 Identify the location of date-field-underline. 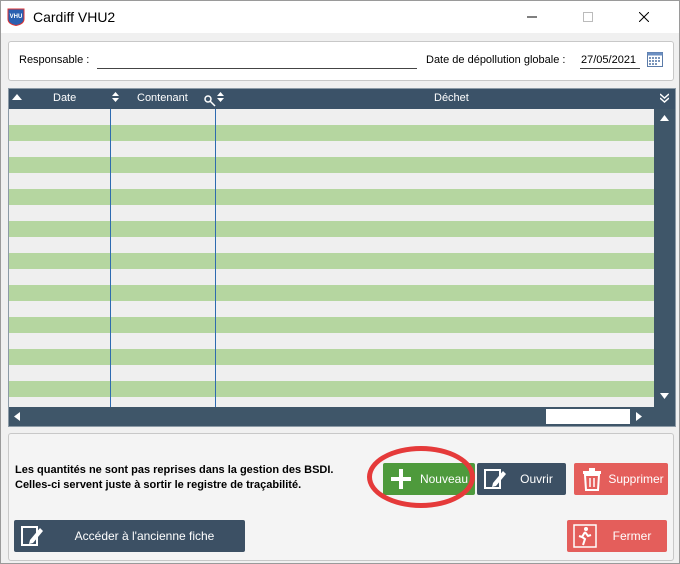
(610, 68).